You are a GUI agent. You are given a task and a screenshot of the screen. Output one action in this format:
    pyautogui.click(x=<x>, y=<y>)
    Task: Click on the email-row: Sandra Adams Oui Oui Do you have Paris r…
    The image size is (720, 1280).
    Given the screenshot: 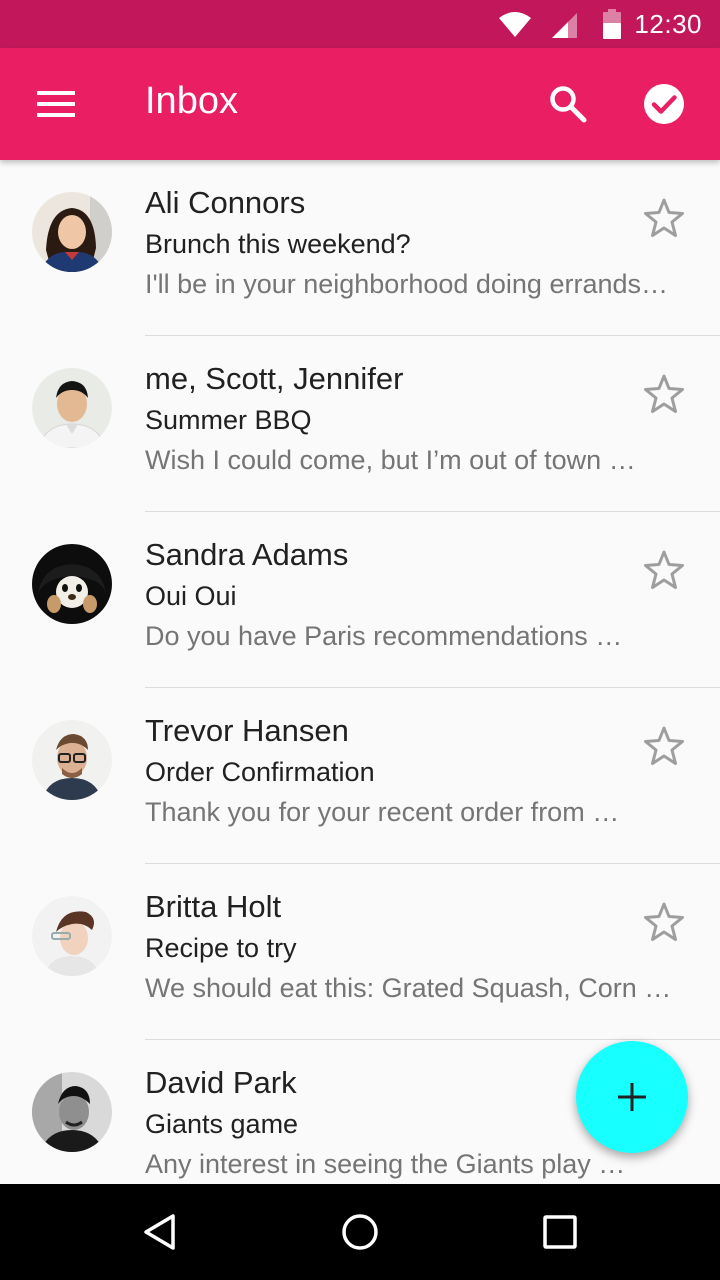 What is the action you would take?
    pyautogui.click(x=360, y=600)
    